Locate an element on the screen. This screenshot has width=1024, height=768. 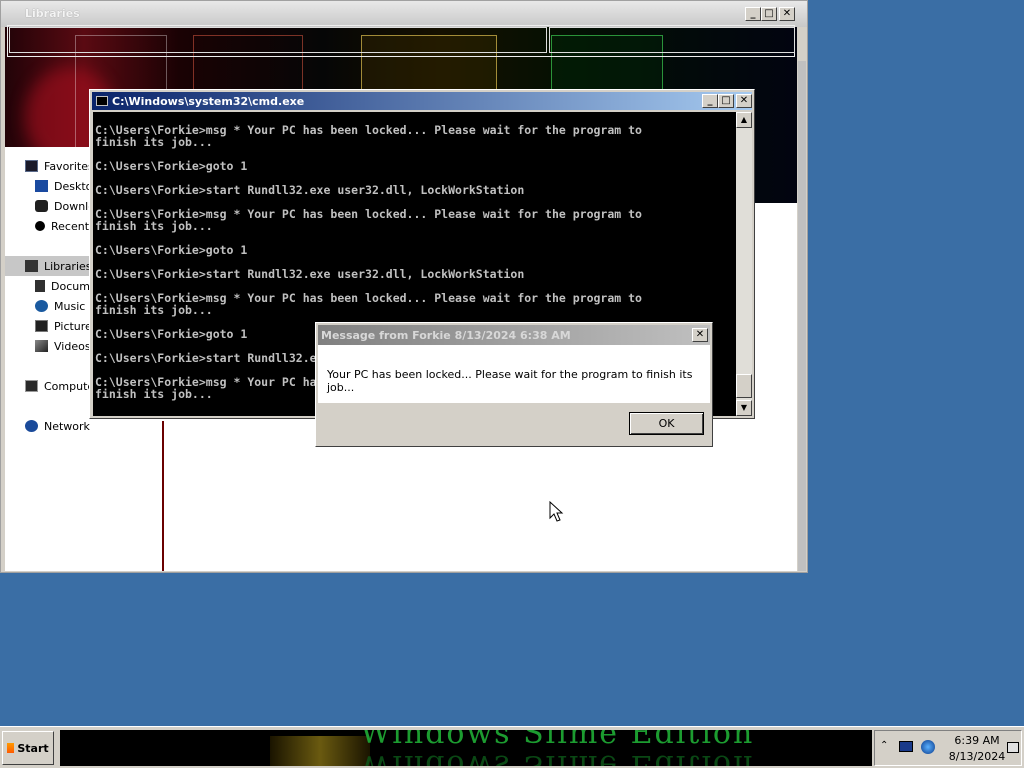
scroll-up-icon: ▲ is located at coordinates (744, 119).